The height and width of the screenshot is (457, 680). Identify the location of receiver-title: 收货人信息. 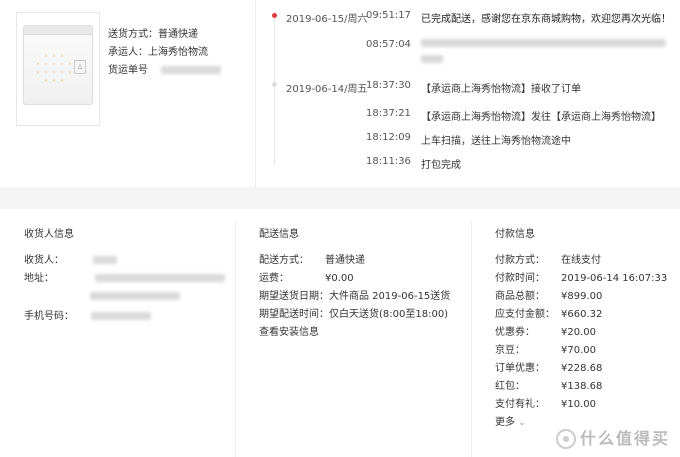
(49, 234).